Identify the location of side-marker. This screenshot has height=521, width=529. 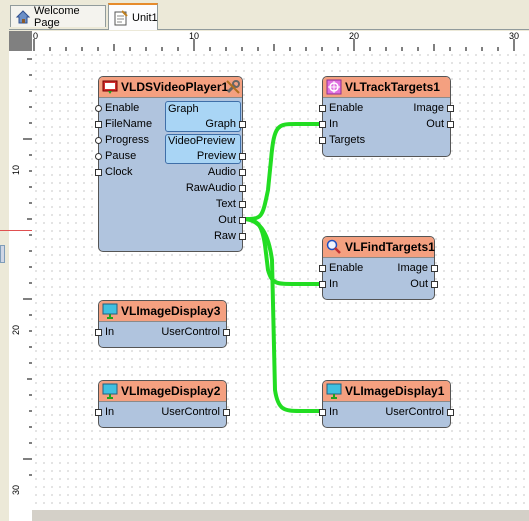
(2, 254).